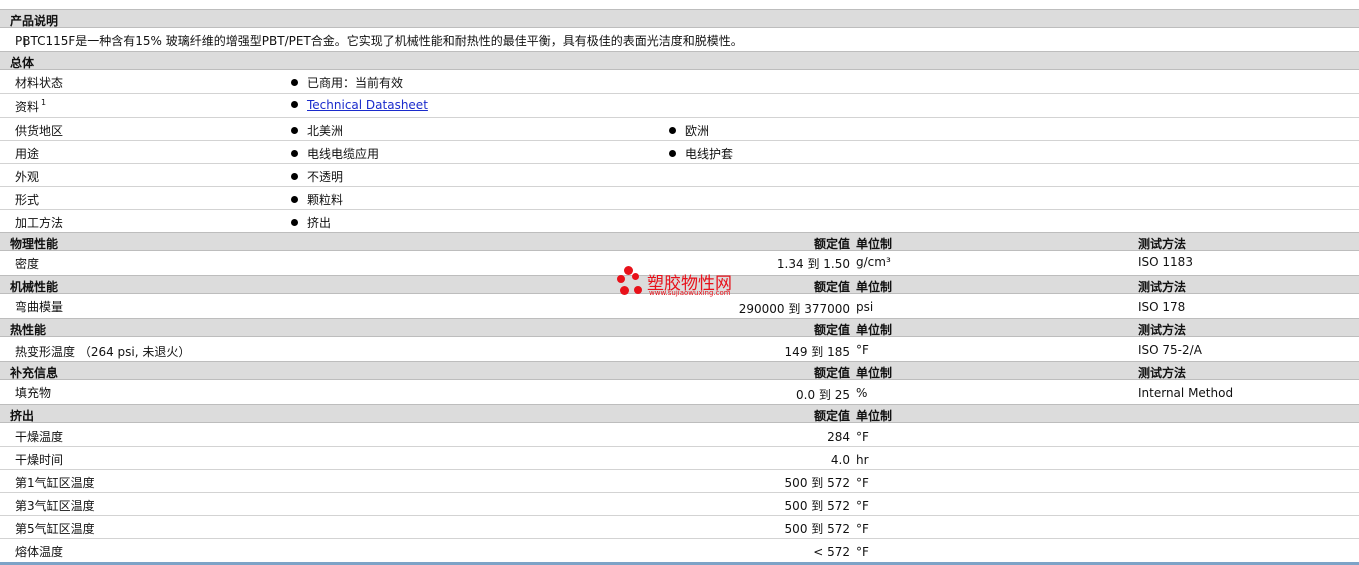  I want to click on row-label: 形式, so click(27, 200).